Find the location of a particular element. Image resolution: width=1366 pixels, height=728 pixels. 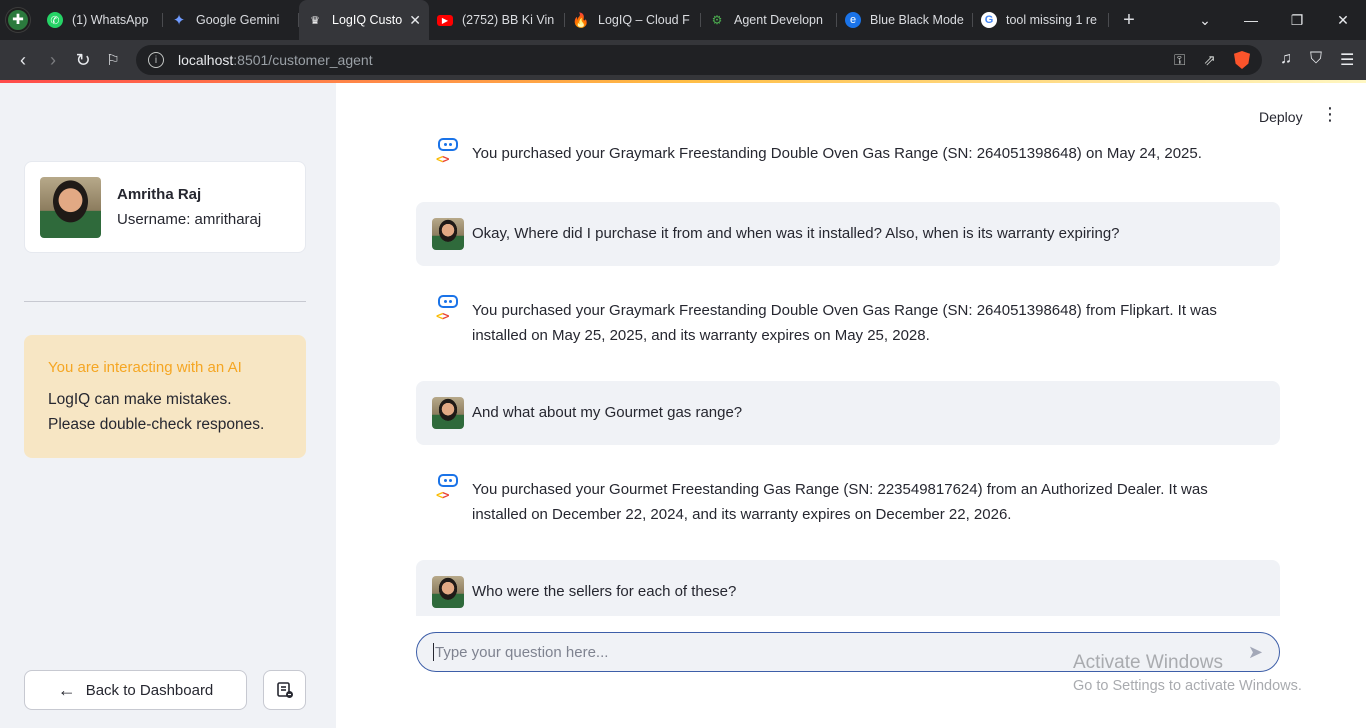

list-clear-icon is located at coordinates (284, 690).